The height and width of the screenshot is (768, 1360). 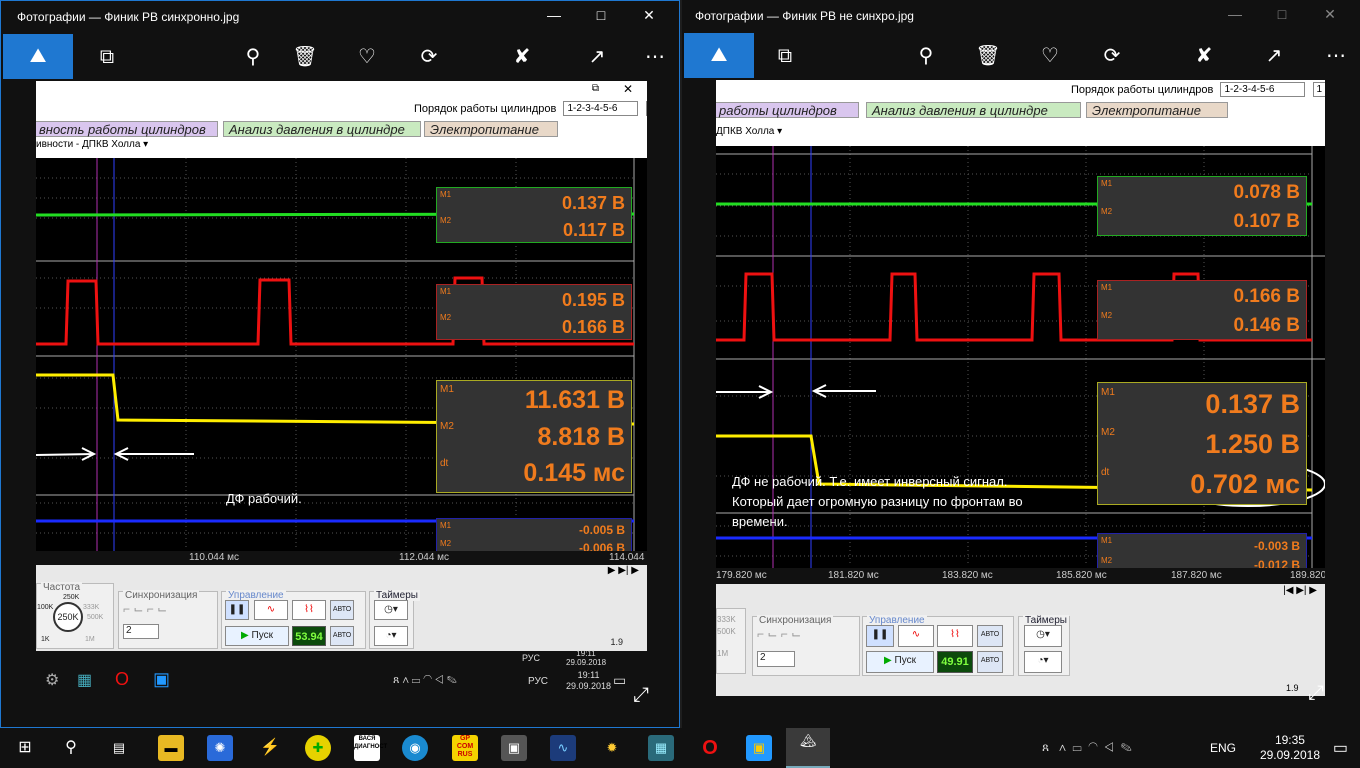 What do you see at coordinates (370, 748) in the screenshot?
I see `vasya-diagnost-icon: ВАСЯ ДИАГНОСТ` at bounding box center [370, 748].